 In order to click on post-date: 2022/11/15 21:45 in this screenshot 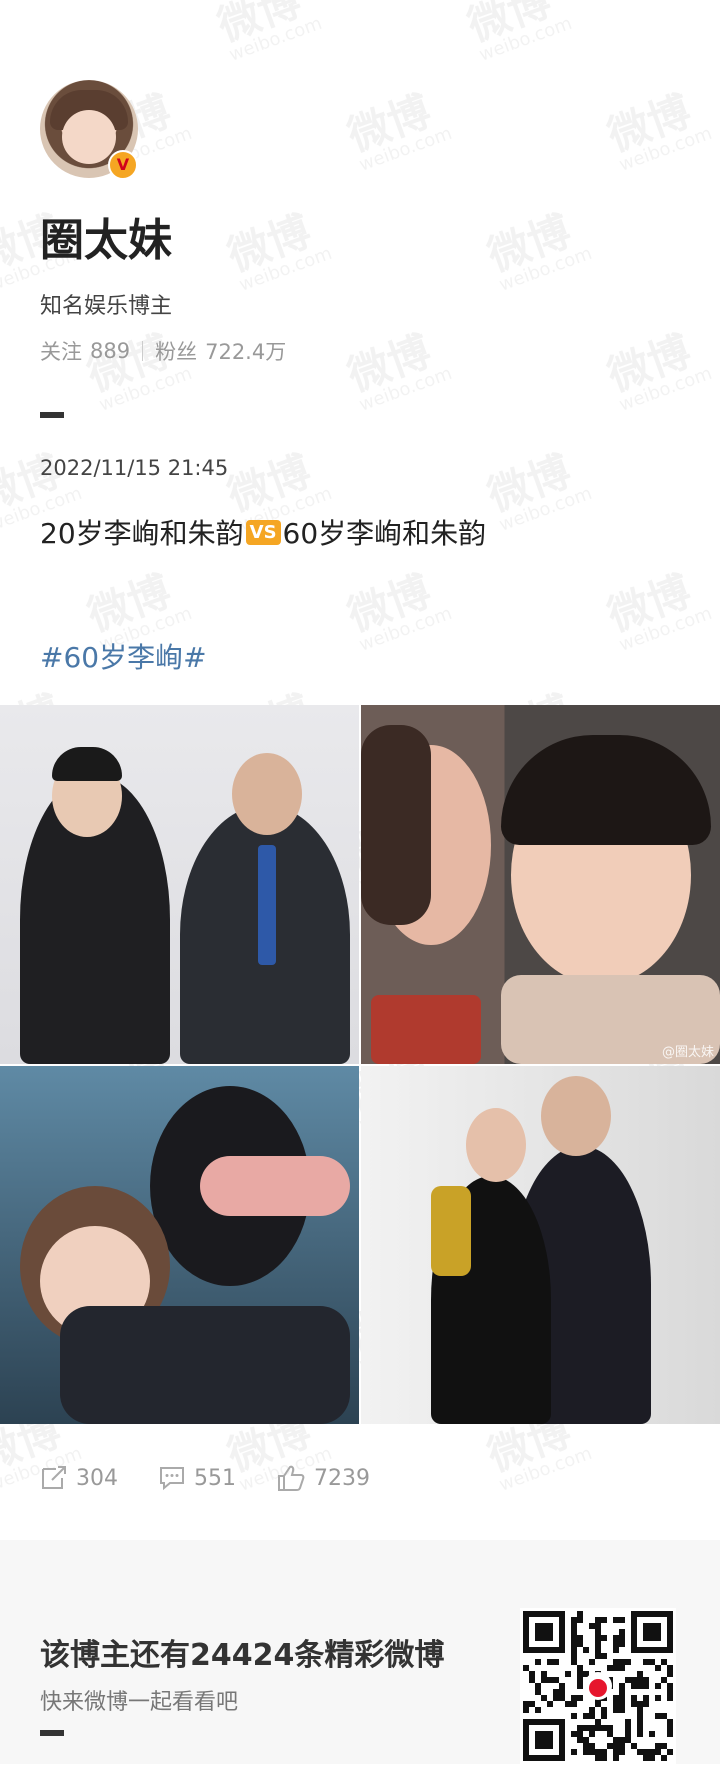, I will do `click(134, 468)`.